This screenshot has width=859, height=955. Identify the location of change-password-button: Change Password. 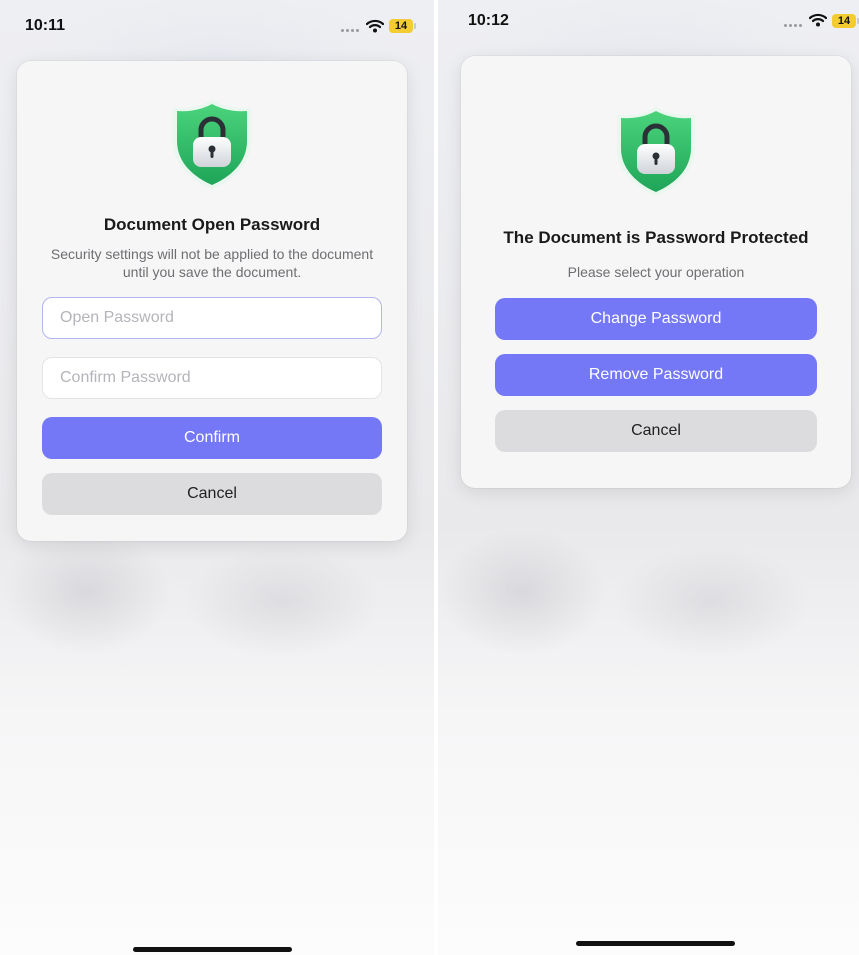
(656, 319).